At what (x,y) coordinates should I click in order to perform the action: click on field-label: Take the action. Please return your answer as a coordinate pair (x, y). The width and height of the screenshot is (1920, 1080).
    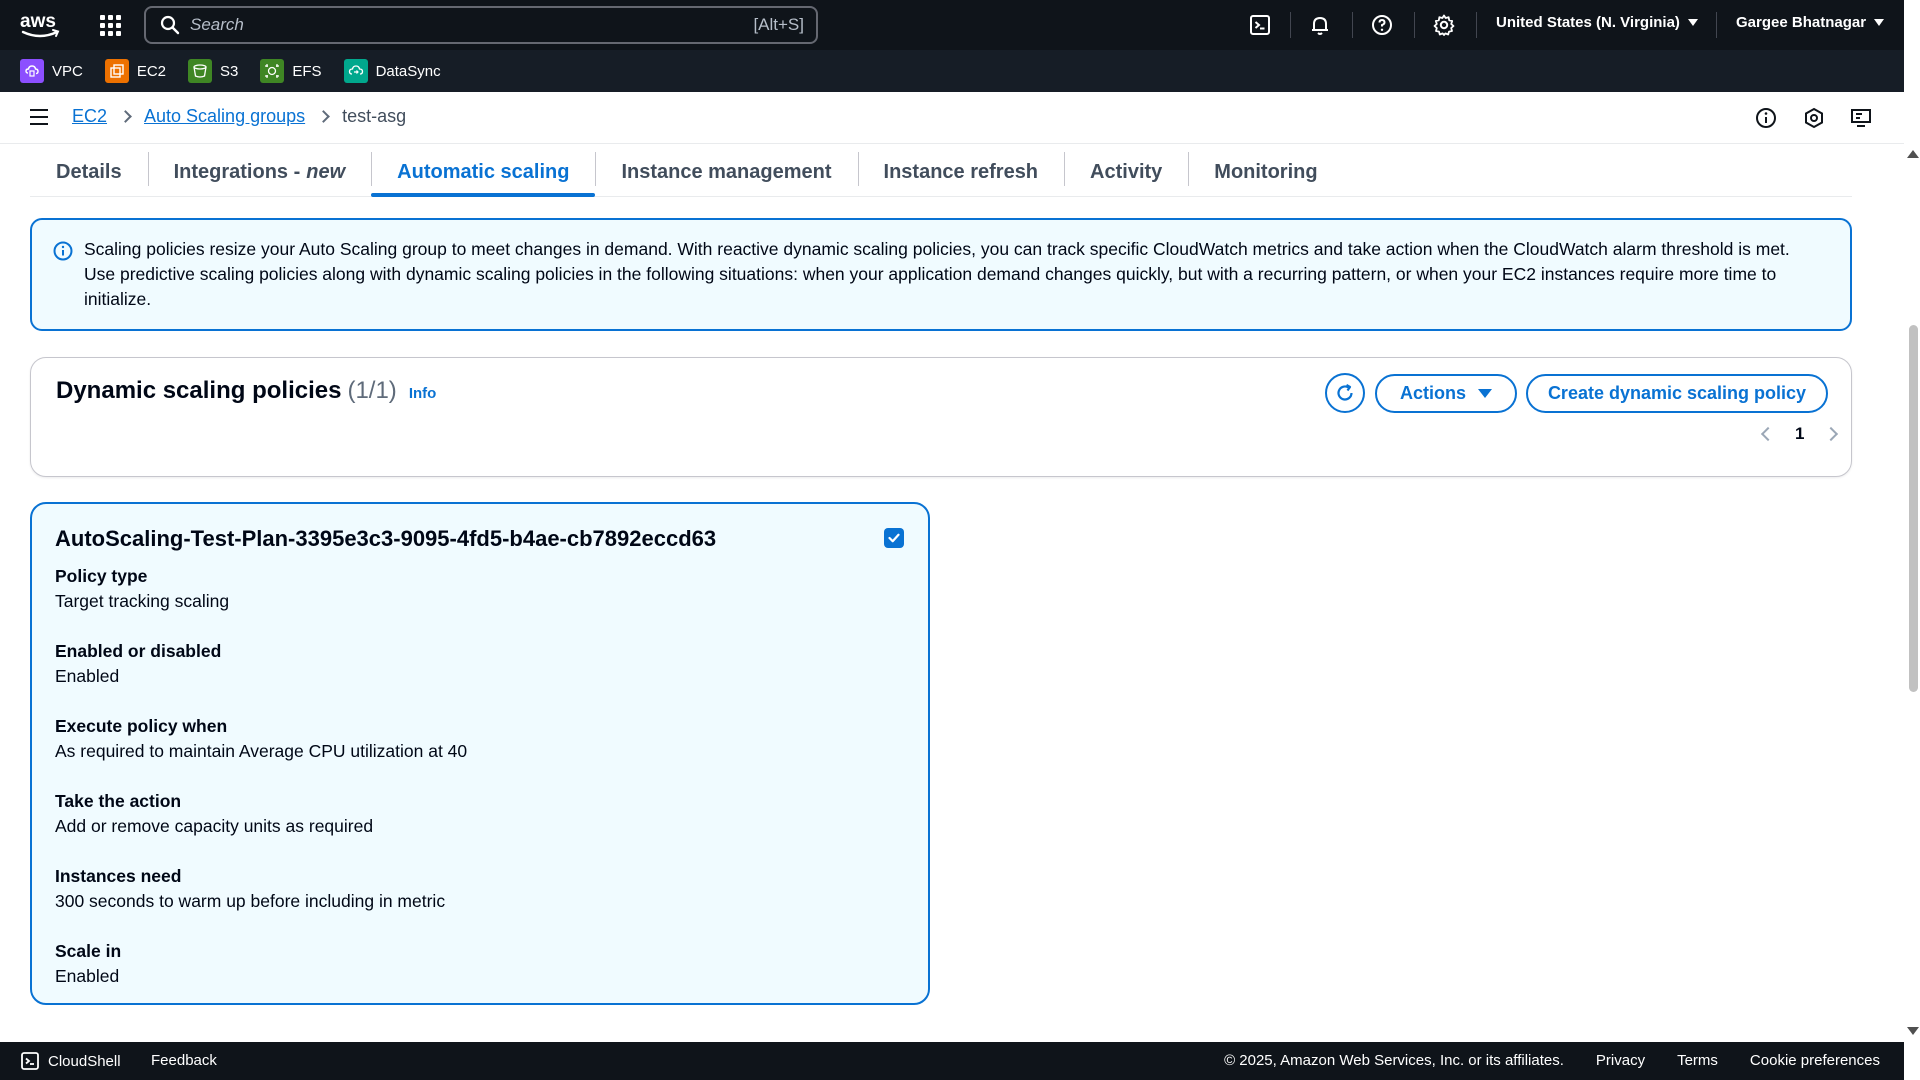
    Looking at the image, I should click on (118, 801).